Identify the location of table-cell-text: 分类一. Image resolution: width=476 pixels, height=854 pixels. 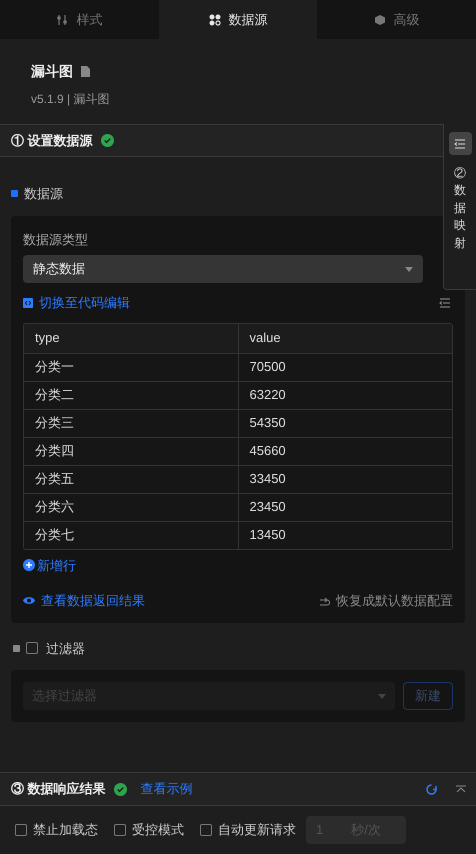
(54, 367).